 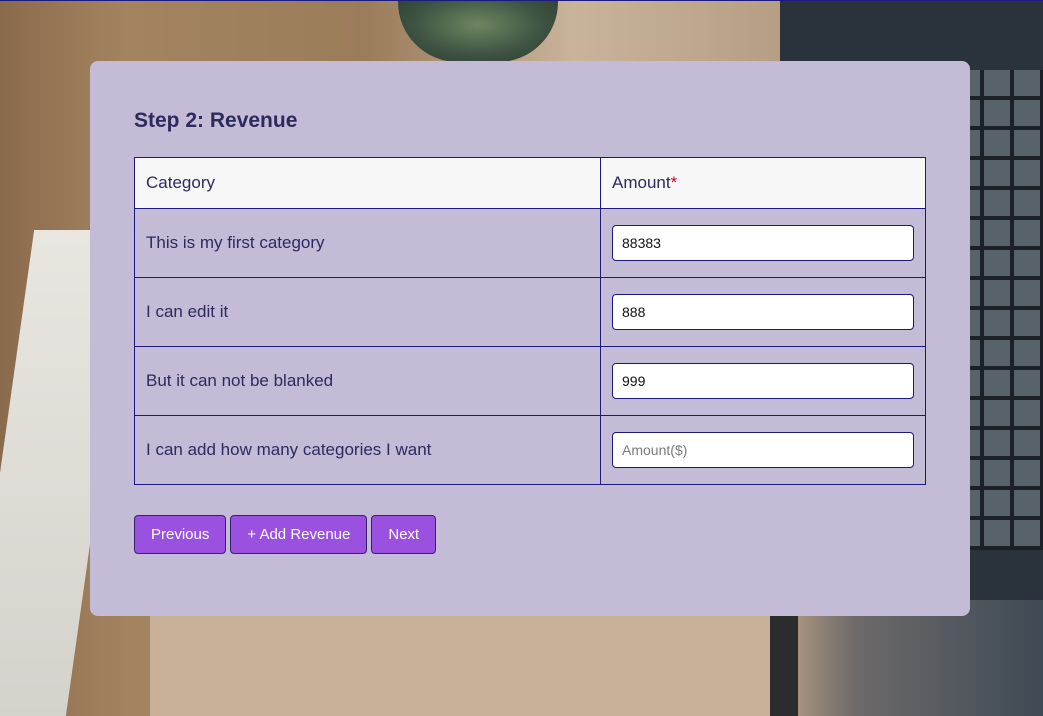 What do you see at coordinates (674, 182) in the screenshot?
I see `required-marker: *` at bounding box center [674, 182].